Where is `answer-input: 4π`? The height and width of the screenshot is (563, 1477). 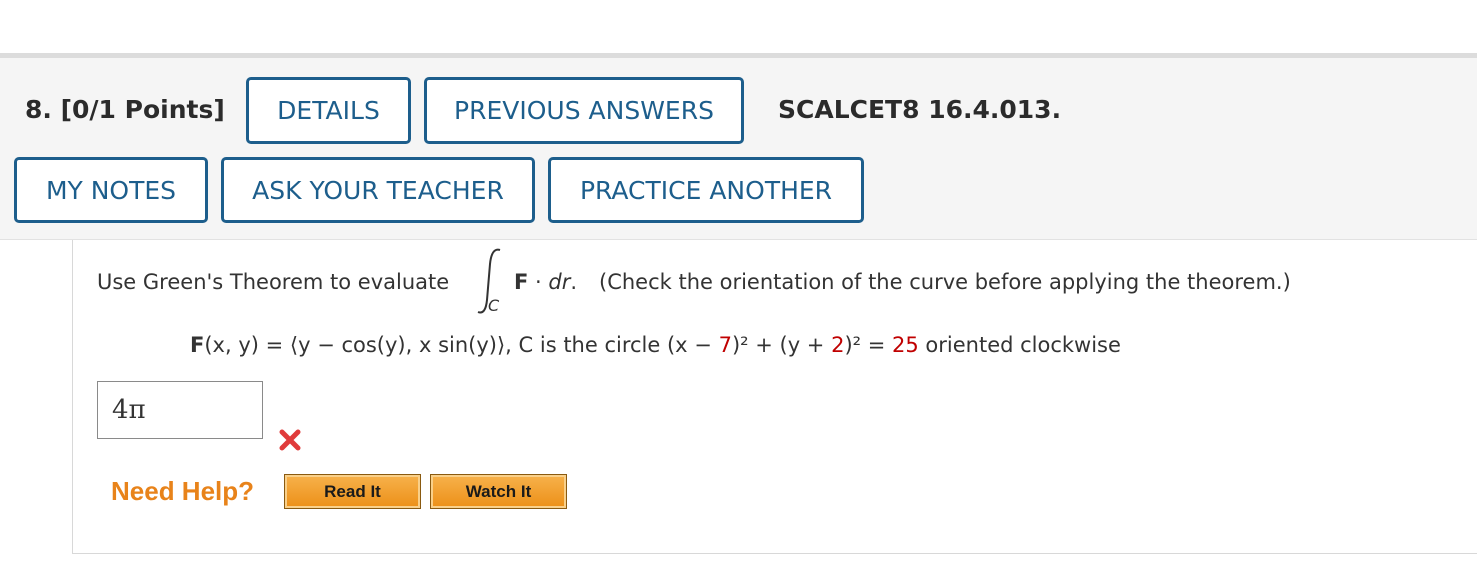
answer-input: 4π is located at coordinates (180, 410).